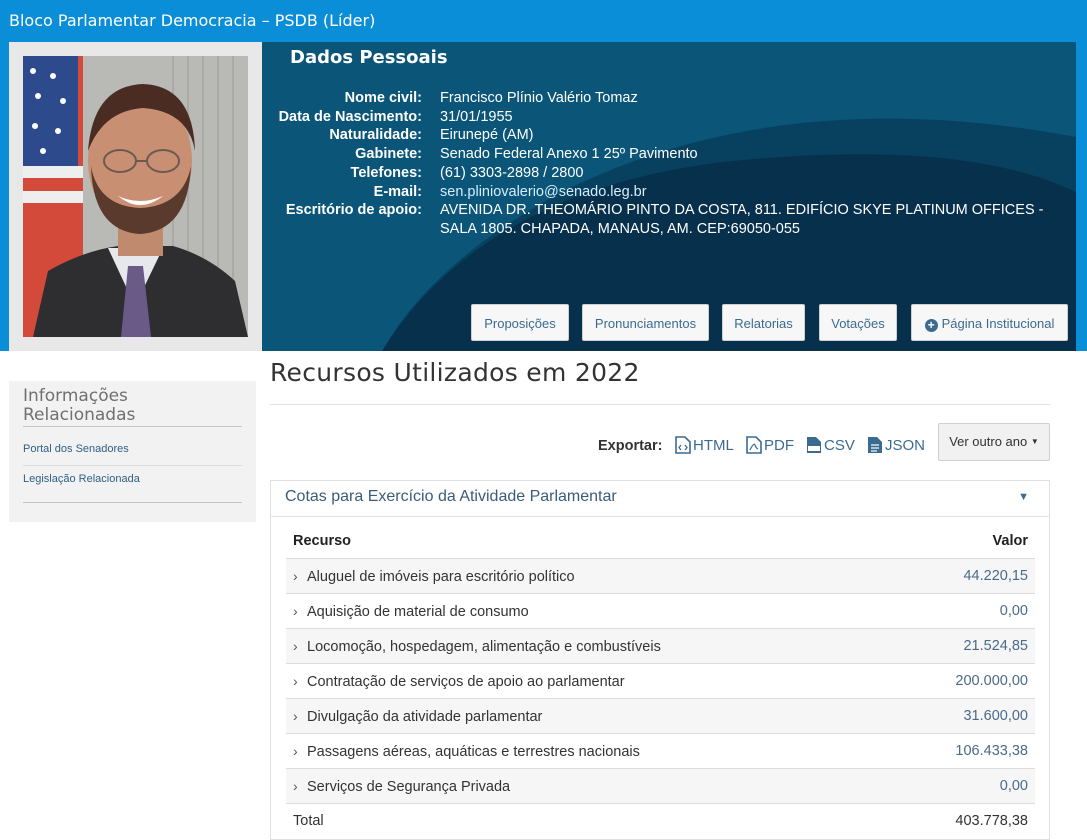 This screenshot has width=1087, height=840. Describe the element at coordinates (660, 786) in the screenshot. I see `table-row: › Serviços de Segurança Privada 0,00` at that location.